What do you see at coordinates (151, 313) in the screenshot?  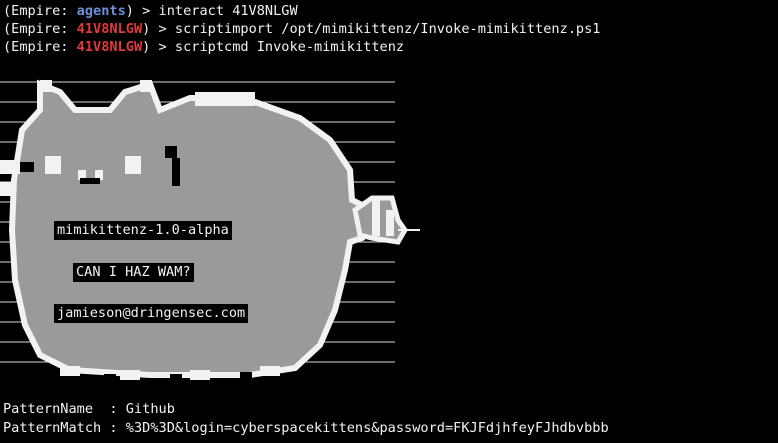 I see `banner-author: jamieson@dringensec.com` at bounding box center [151, 313].